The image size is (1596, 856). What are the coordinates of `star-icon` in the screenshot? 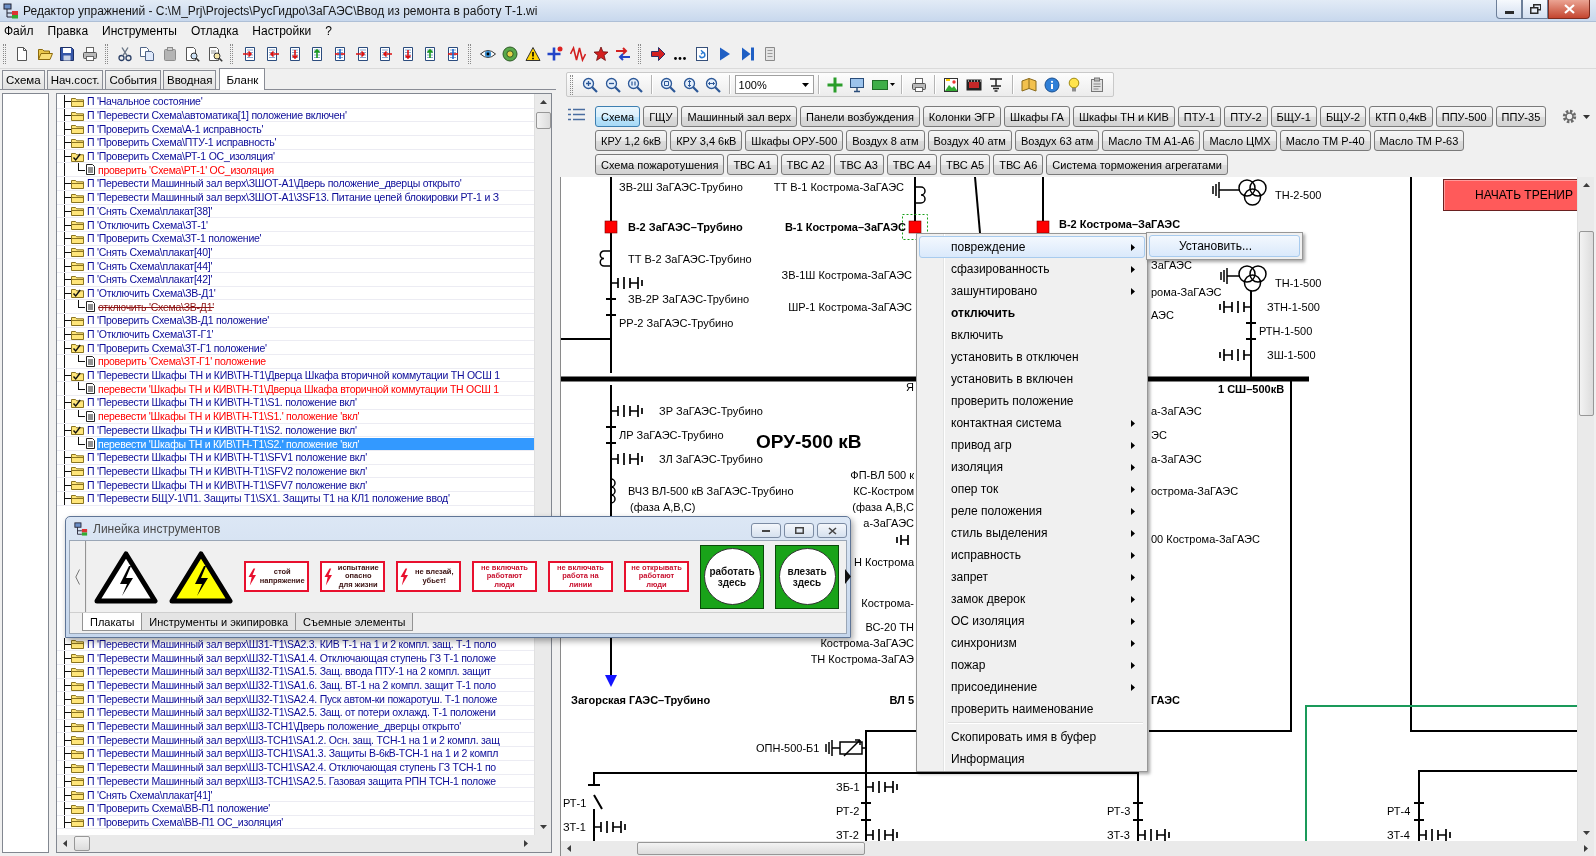 It's located at (600, 54).